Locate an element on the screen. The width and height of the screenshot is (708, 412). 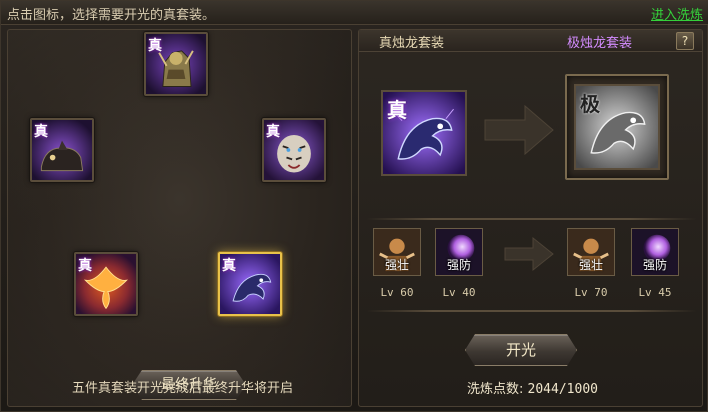
refine-points: 洗炼点数: 2044/1000 is located at coordinates (532, 387).